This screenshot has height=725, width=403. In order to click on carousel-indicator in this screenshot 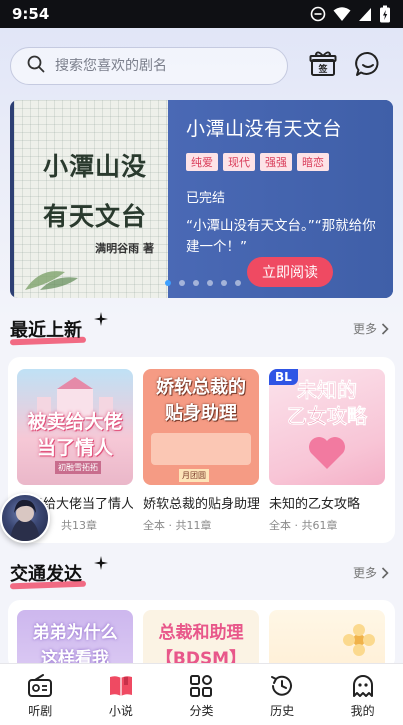, I will do `click(203, 283)`.